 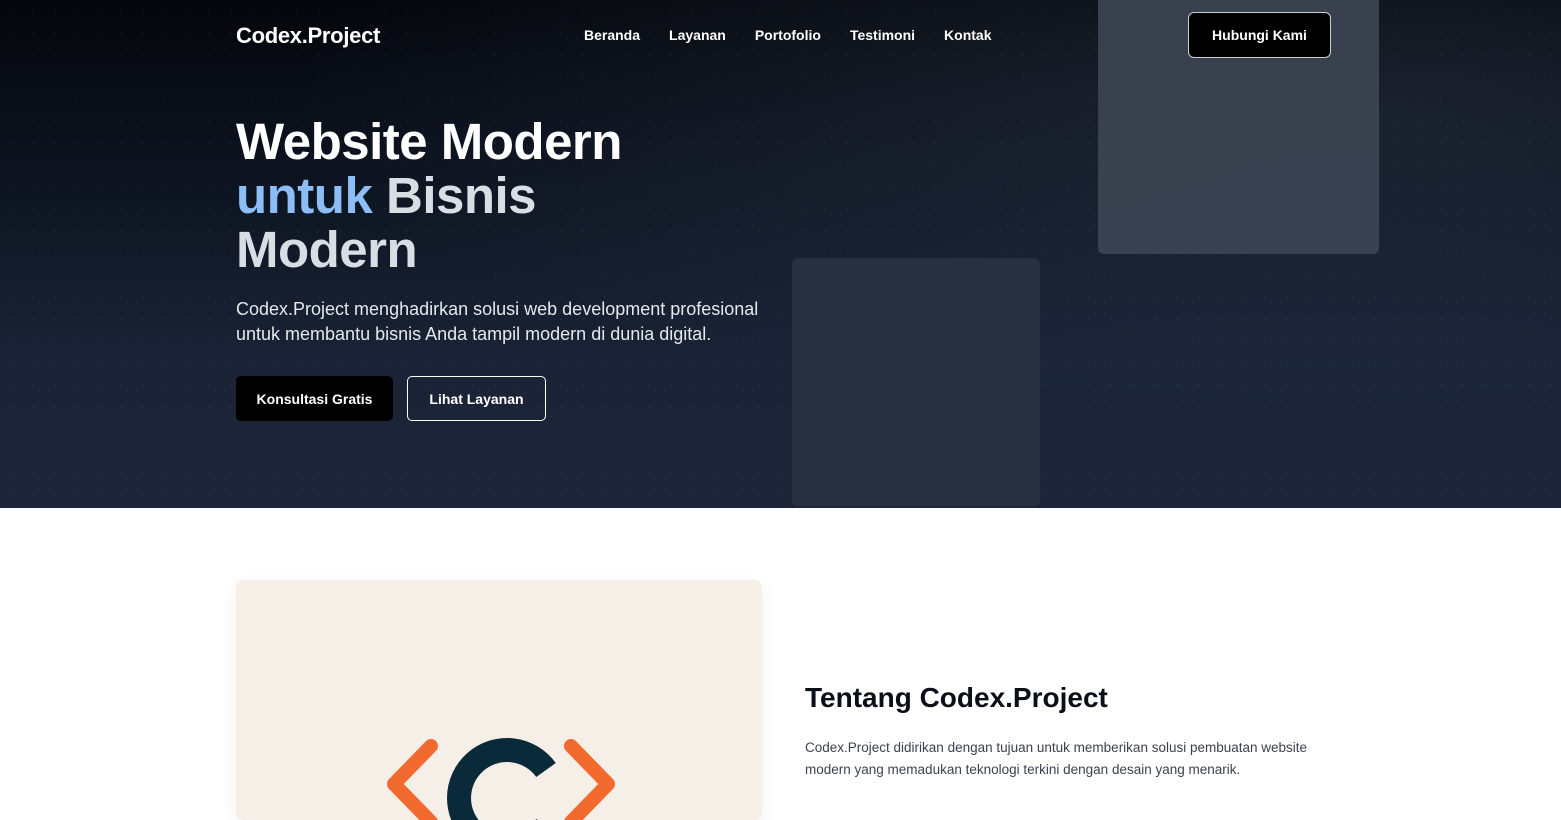 What do you see at coordinates (612, 35) in the screenshot?
I see `nav-link-beranda: Beranda` at bounding box center [612, 35].